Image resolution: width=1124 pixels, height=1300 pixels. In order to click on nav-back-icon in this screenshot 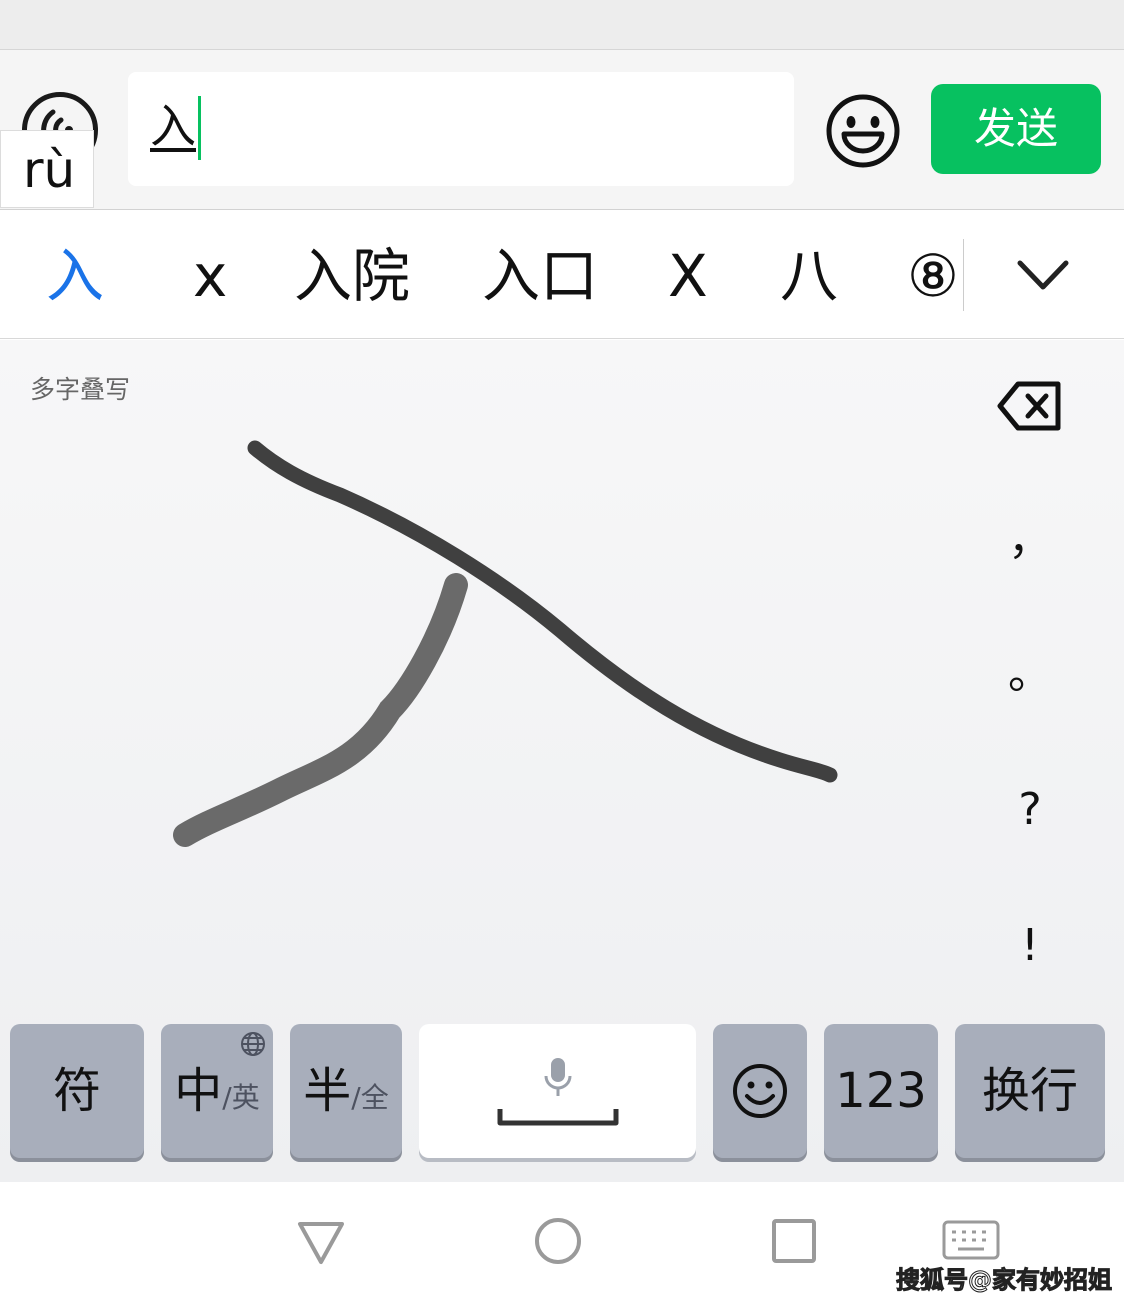, I will do `click(321, 1243)`.